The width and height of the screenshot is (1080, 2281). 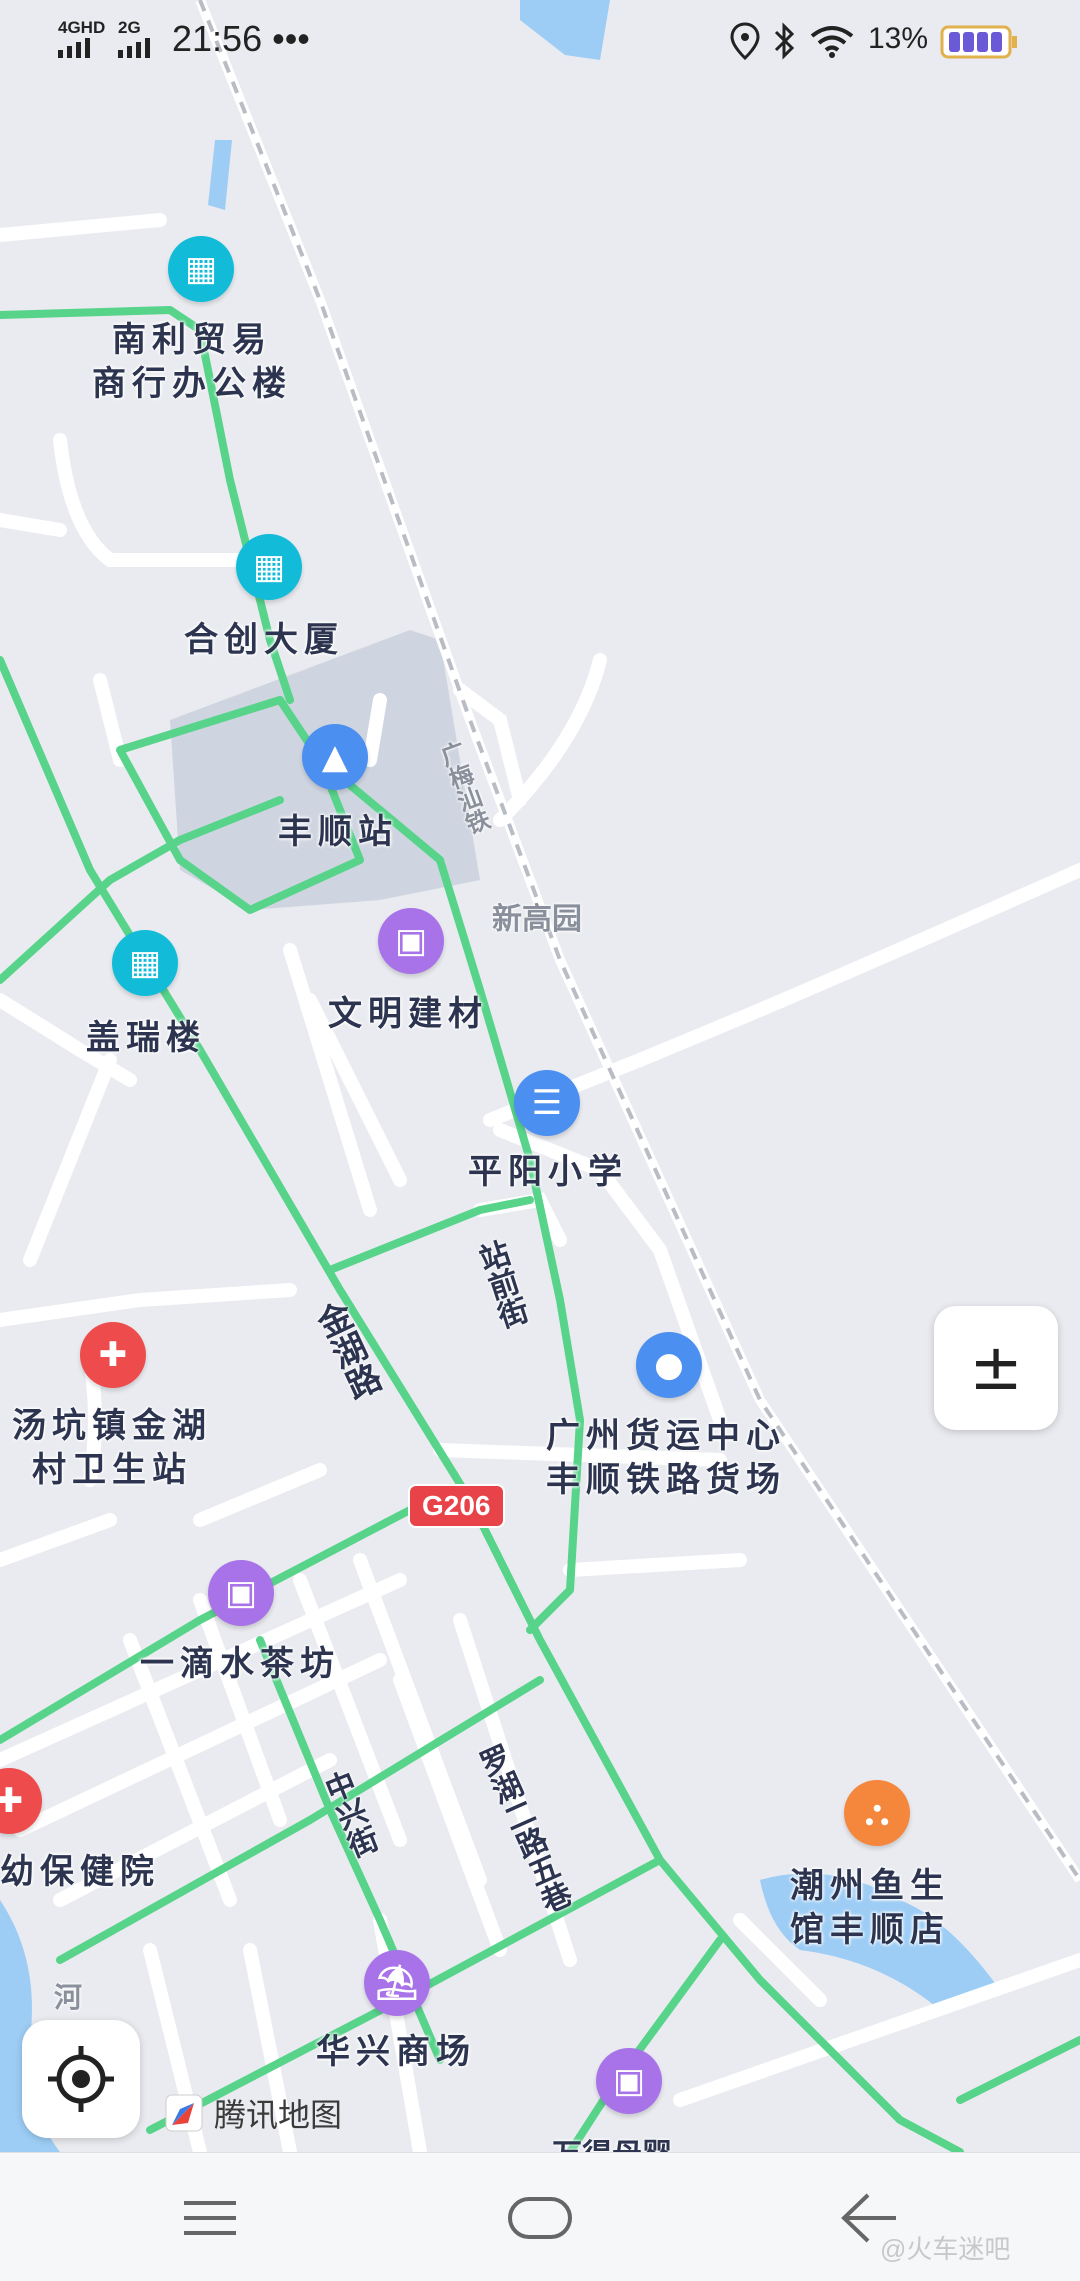 I want to click on home-icon, so click(x=540, y=2218).